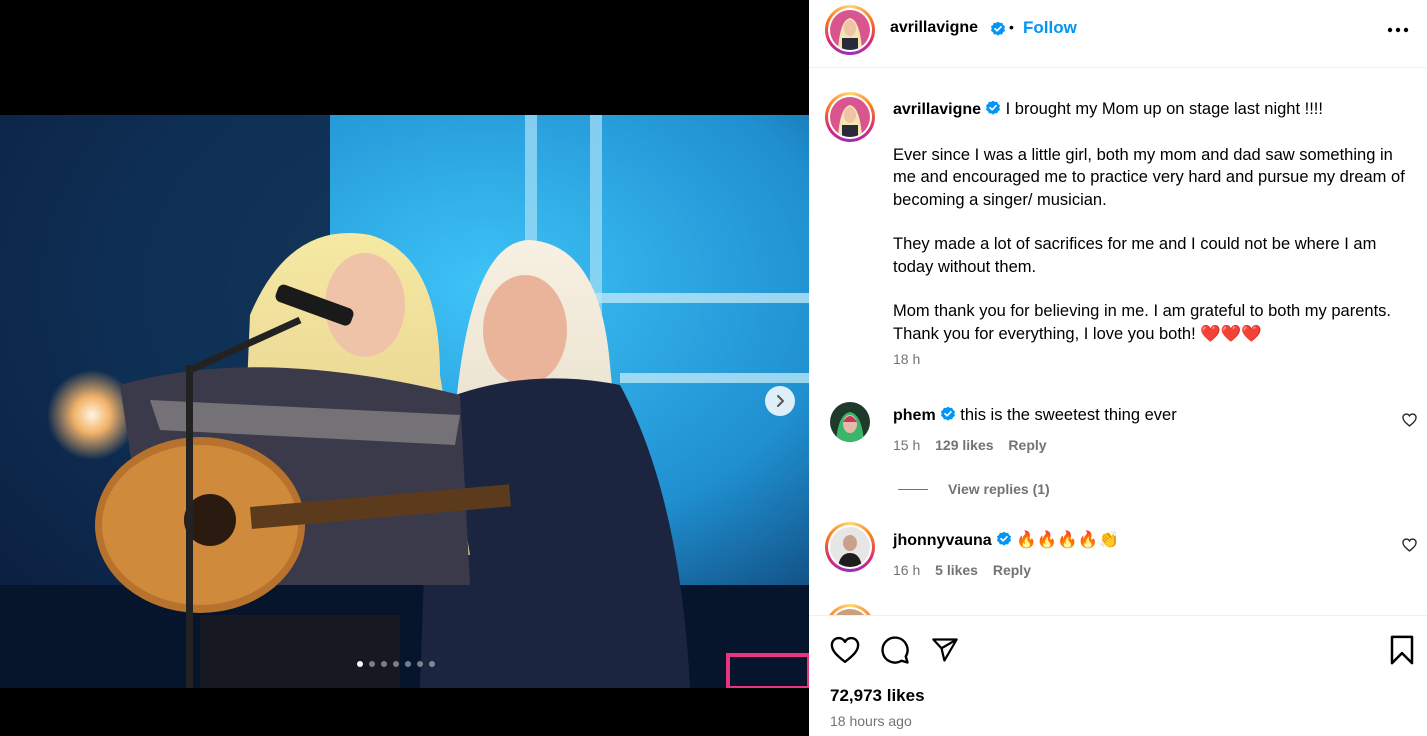 The height and width of the screenshot is (736, 1427). Describe the element at coordinates (942, 540) in the screenshot. I see `comment-username: jhonnyvauna` at that location.